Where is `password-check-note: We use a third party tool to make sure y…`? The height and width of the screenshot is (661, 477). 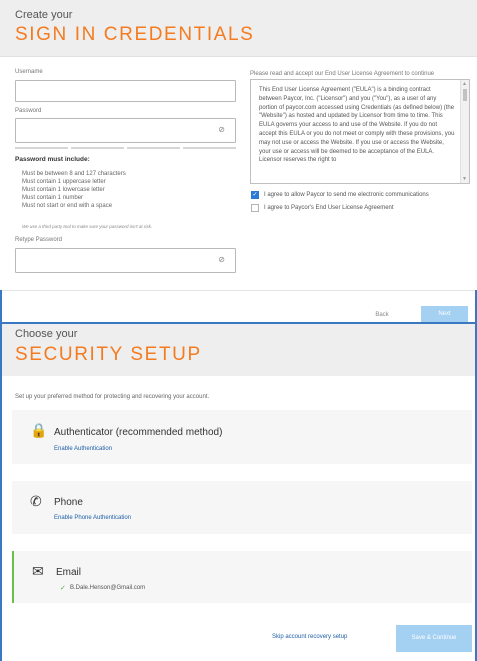 password-check-note: We use a third party tool to make sure y… is located at coordinates (87, 226).